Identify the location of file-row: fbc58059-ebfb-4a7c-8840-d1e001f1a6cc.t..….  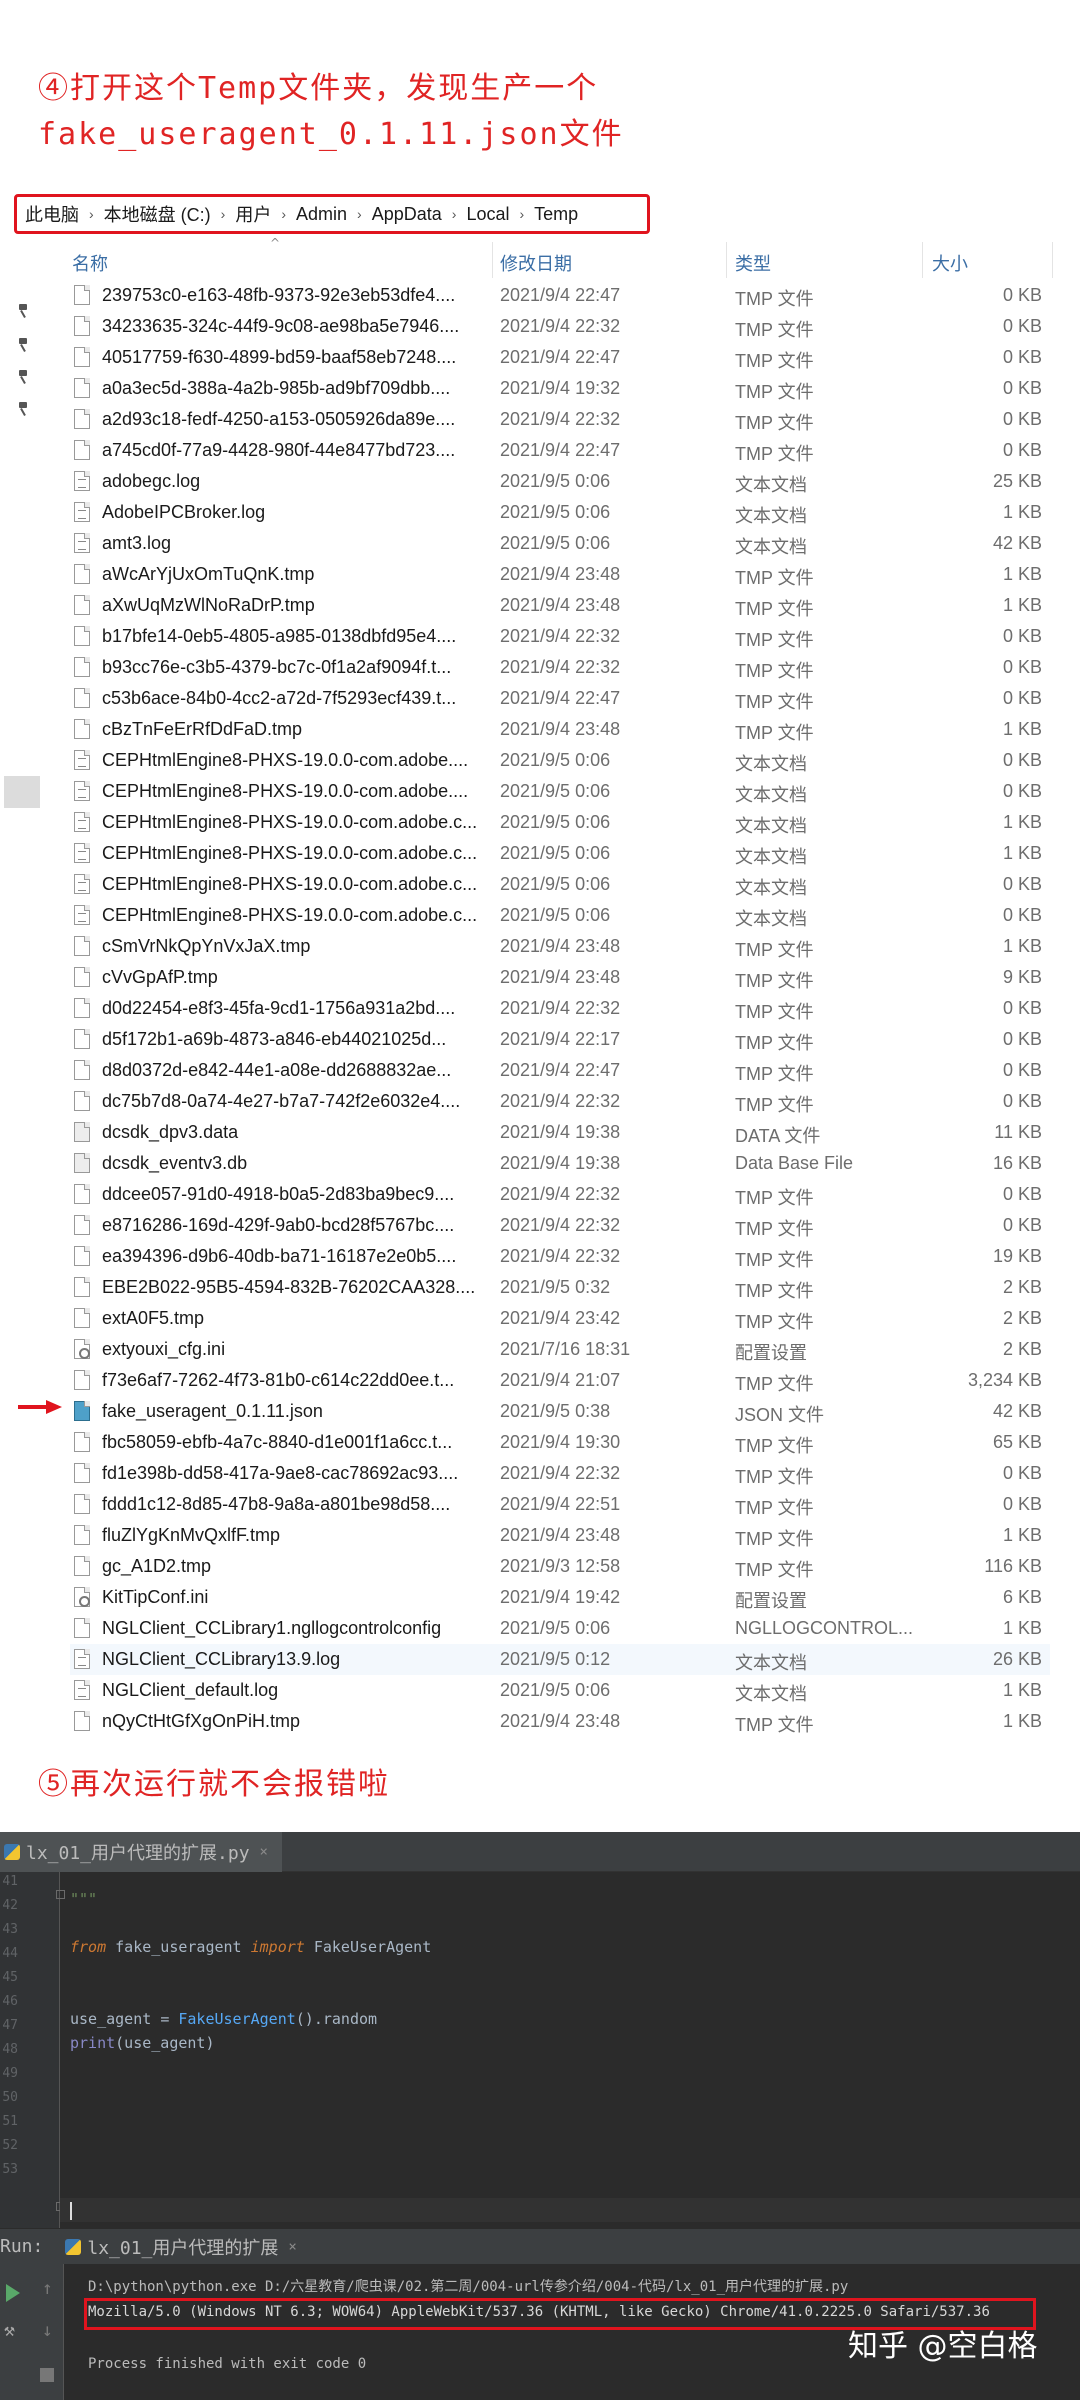
(560, 1442).